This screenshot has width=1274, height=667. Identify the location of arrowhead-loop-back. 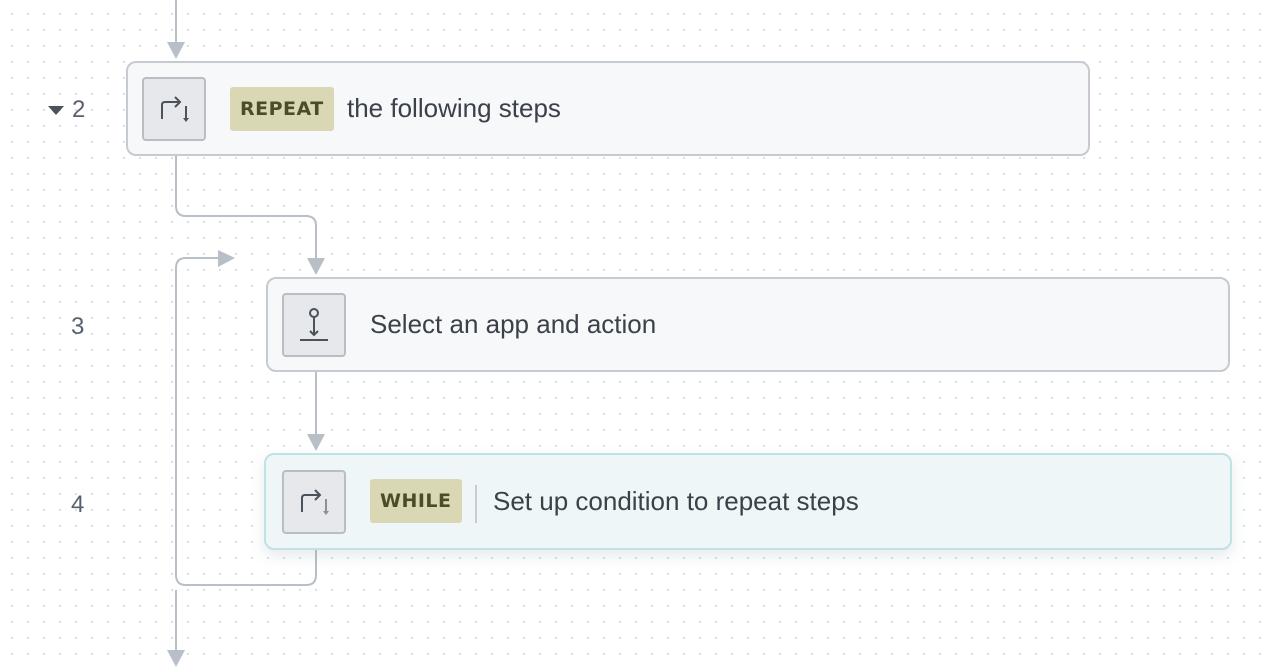
(226, 258).